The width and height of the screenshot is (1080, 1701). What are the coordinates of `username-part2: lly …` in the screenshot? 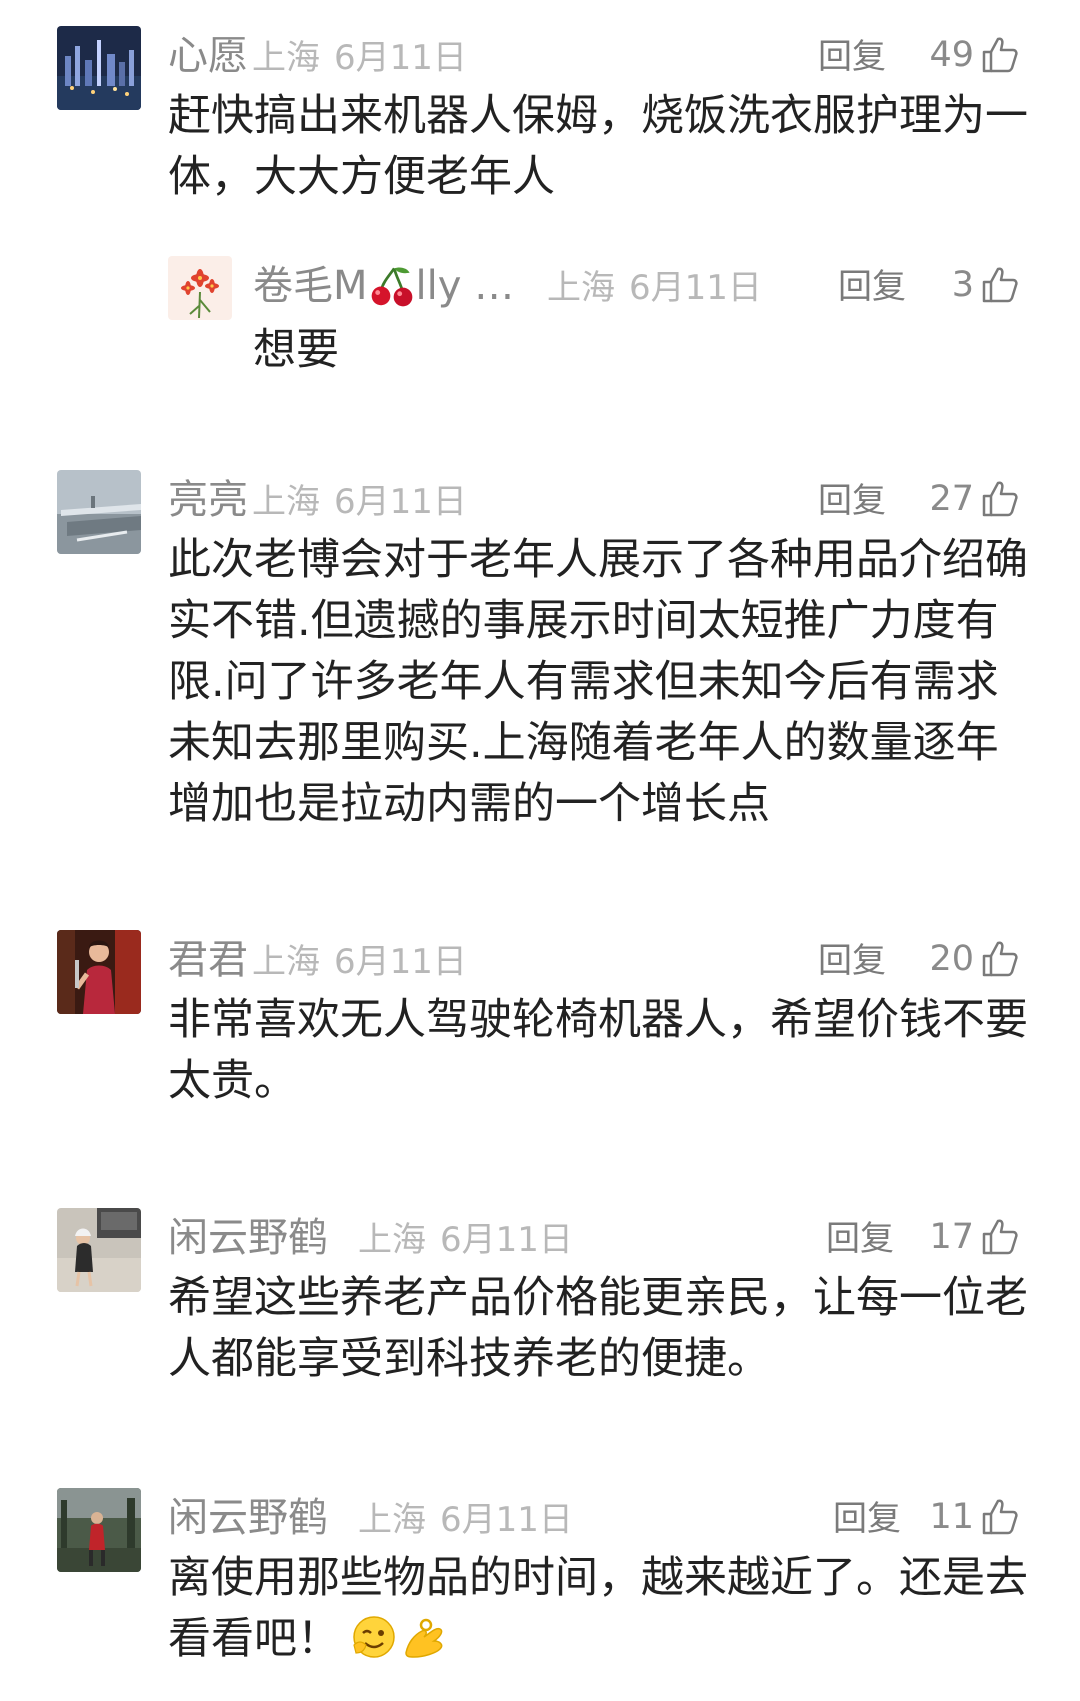 It's located at (465, 286).